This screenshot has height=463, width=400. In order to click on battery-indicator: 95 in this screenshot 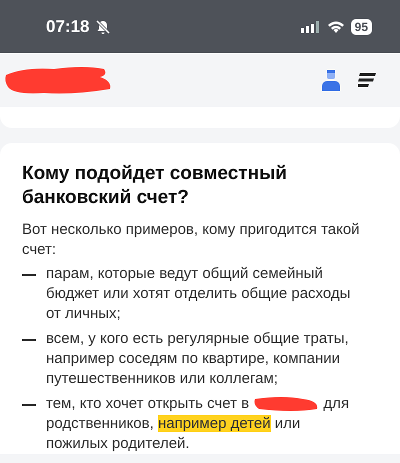, I will do `click(361, 26)`.